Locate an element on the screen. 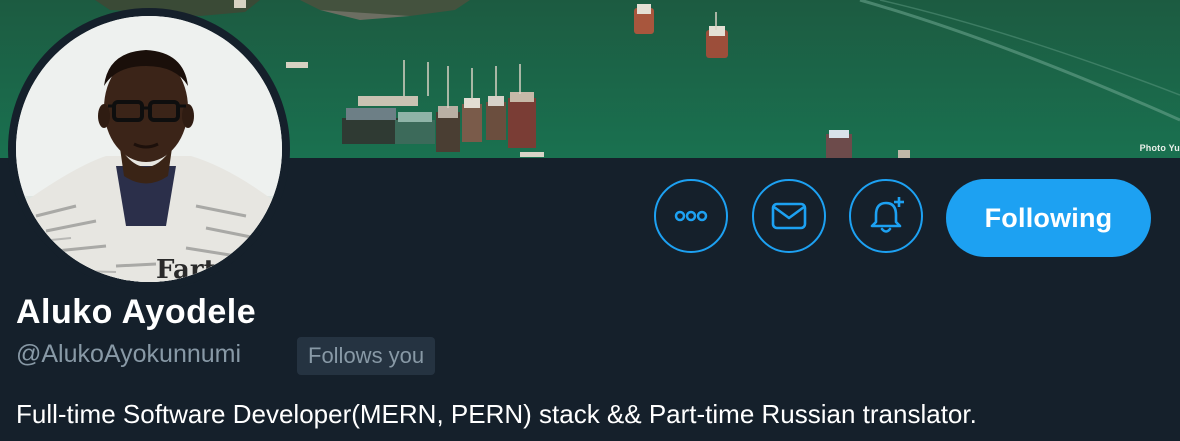  avatar-image: Fartu is located at coordinates (149, 149).